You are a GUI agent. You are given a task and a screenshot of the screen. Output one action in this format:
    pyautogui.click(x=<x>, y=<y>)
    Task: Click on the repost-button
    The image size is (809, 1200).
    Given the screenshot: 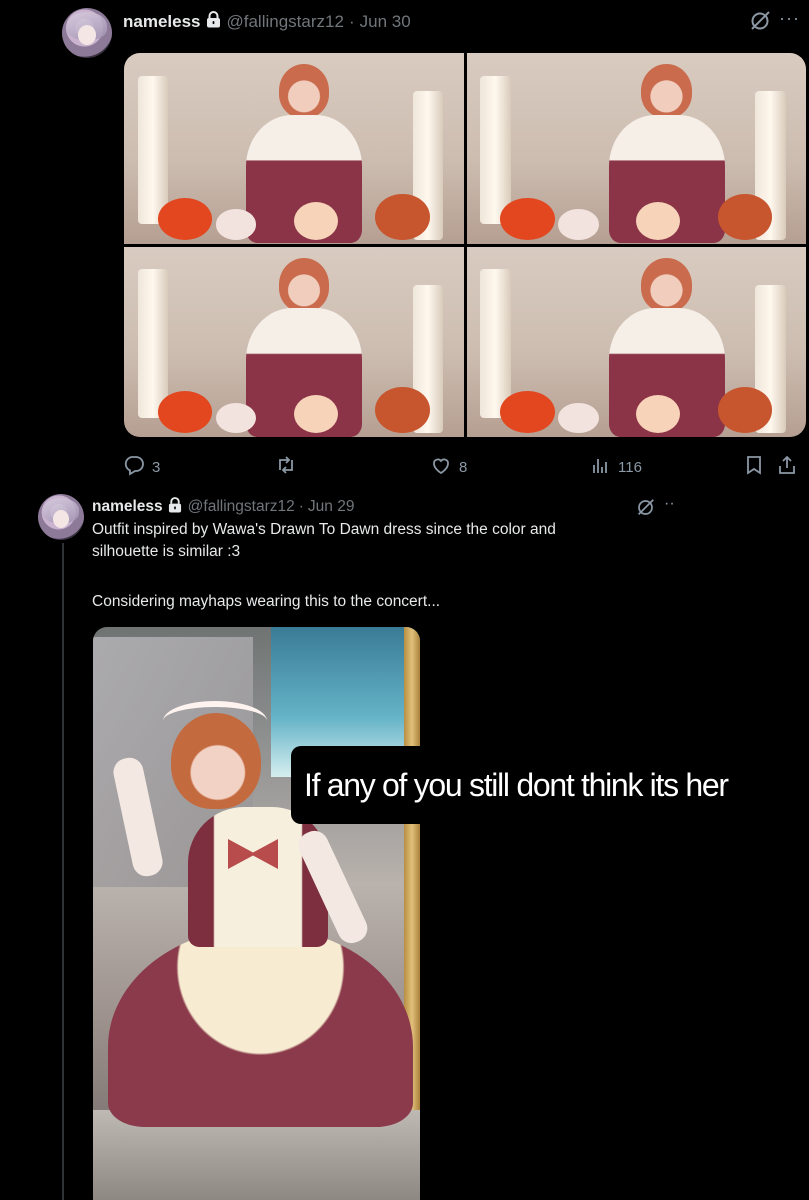 What is the action you would take?
    pyautogui.click(x=289, y=467)
    